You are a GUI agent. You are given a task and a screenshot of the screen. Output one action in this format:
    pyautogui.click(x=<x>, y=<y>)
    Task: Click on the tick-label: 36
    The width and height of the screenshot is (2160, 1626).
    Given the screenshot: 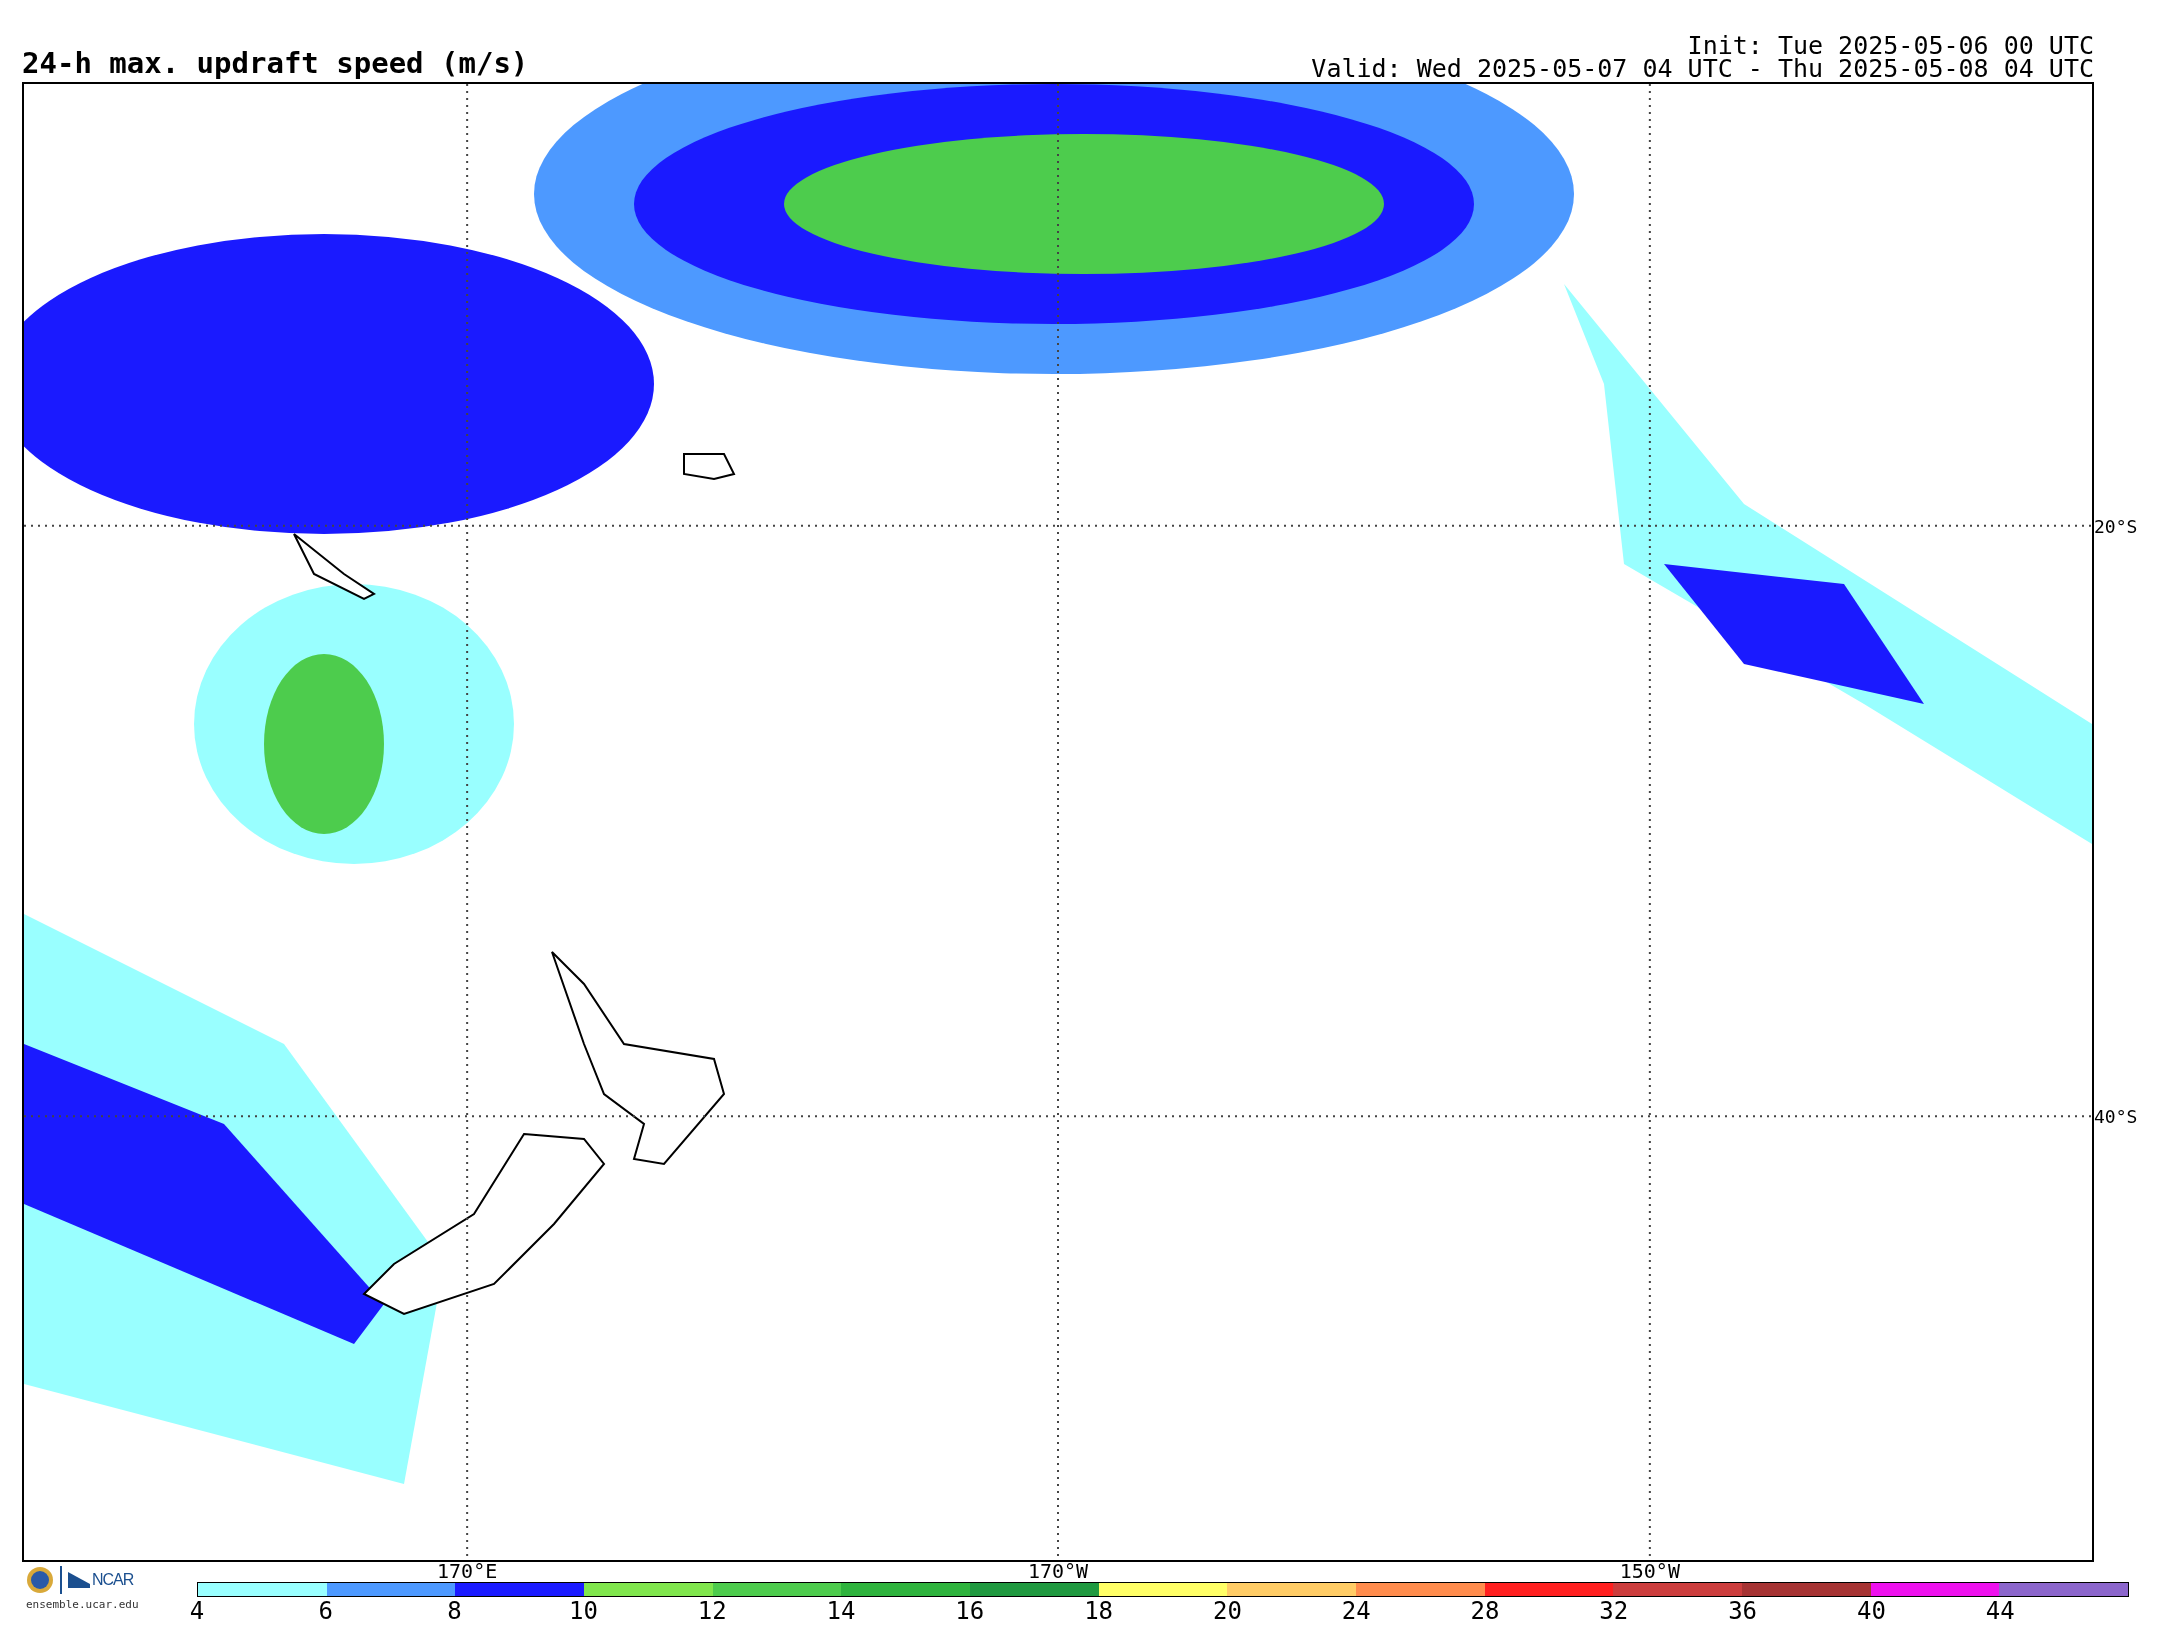 What is the action you would take?
    pyautogui.click(x=1743, y=1611)
    